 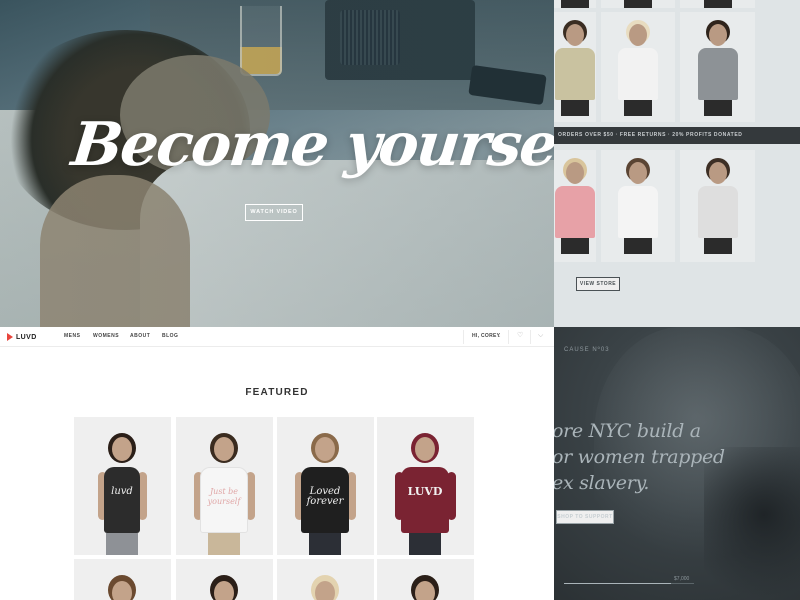 I want to click on featured-product-burgundy-hoodie: LUVD, so click(x=425, y=486).